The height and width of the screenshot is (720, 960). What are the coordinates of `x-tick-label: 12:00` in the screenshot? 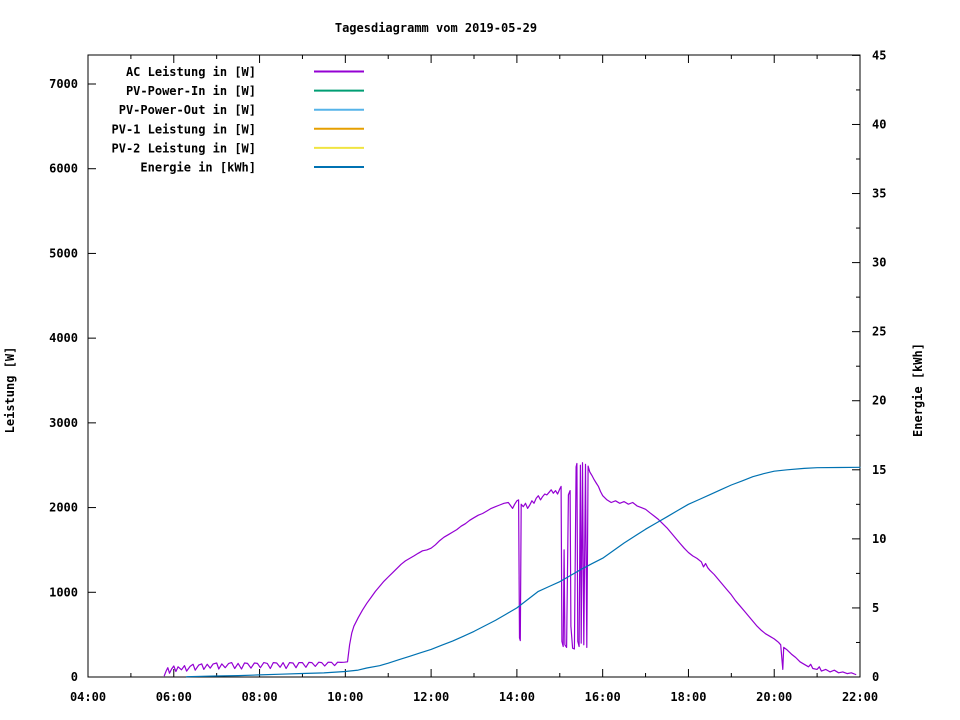 It's located at (431, 697).